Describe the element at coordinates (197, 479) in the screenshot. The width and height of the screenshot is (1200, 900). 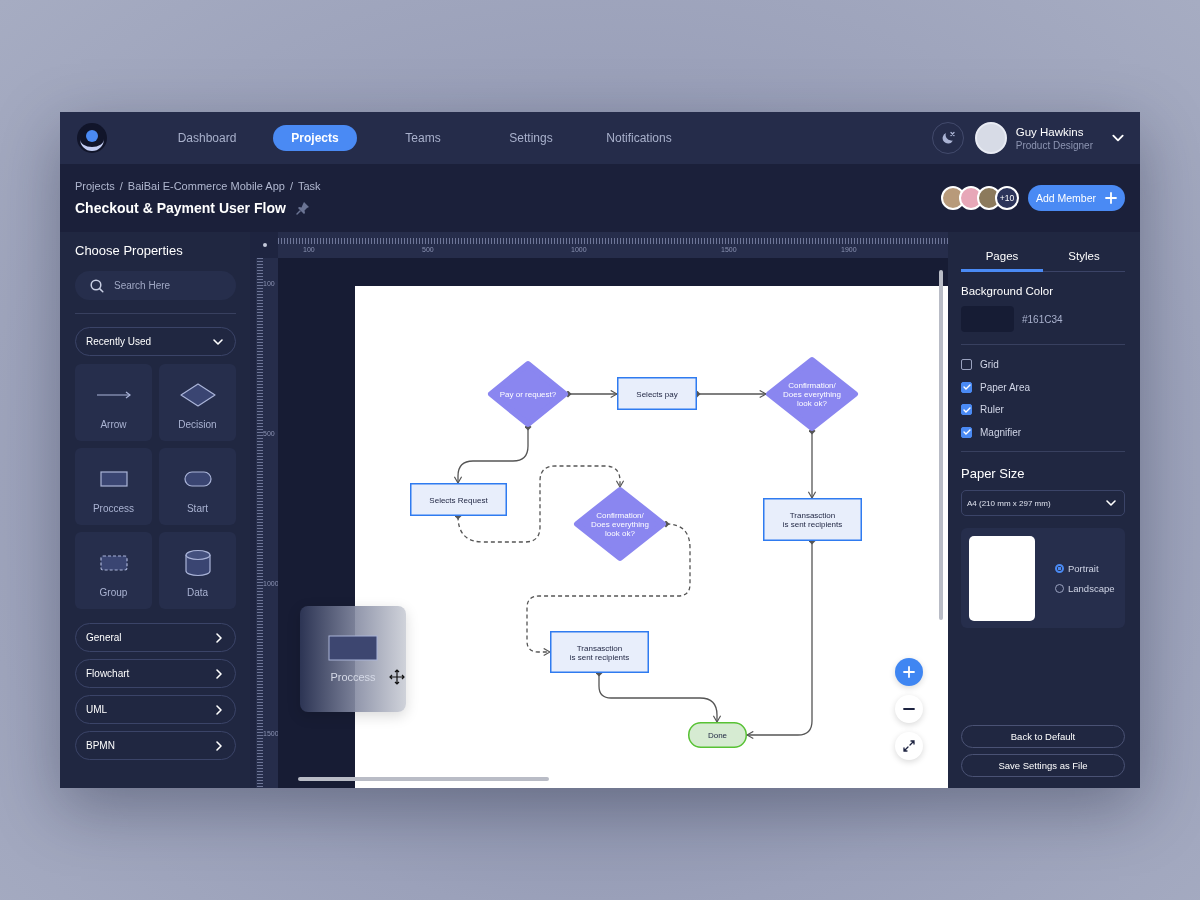
I see `rounded-rectangle-icon` at that location.